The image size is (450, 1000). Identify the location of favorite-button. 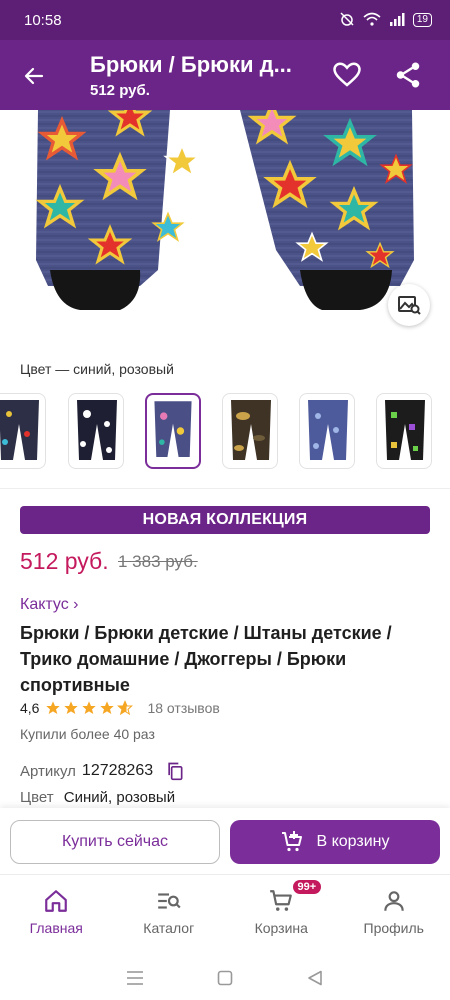
(349, 77).